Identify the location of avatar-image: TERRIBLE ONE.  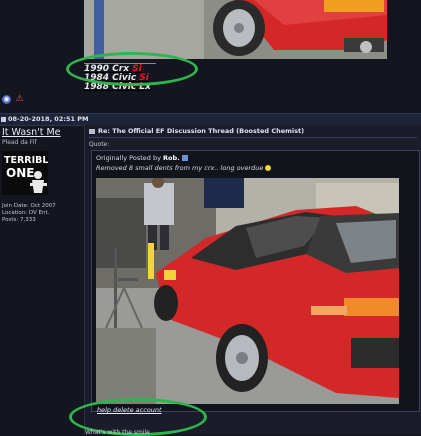
(28, 173).